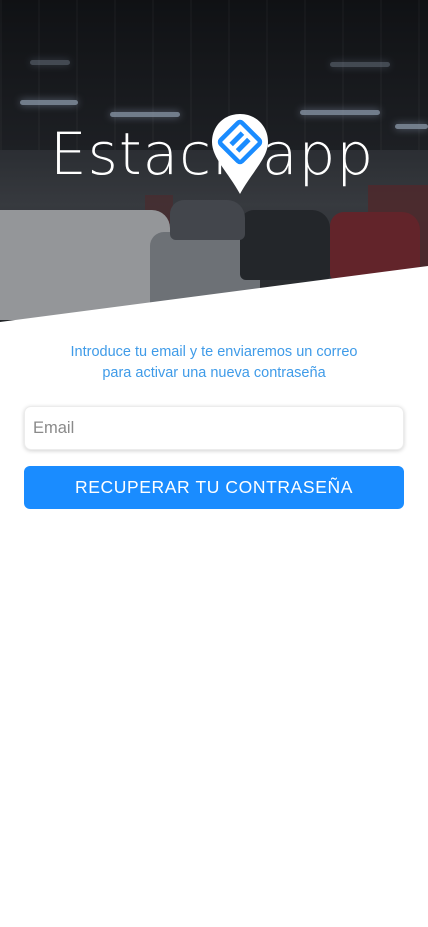 The width and height of the screenshot is (428, 927). I want to click on logo-text-left: Estaci, so click(140, 154).